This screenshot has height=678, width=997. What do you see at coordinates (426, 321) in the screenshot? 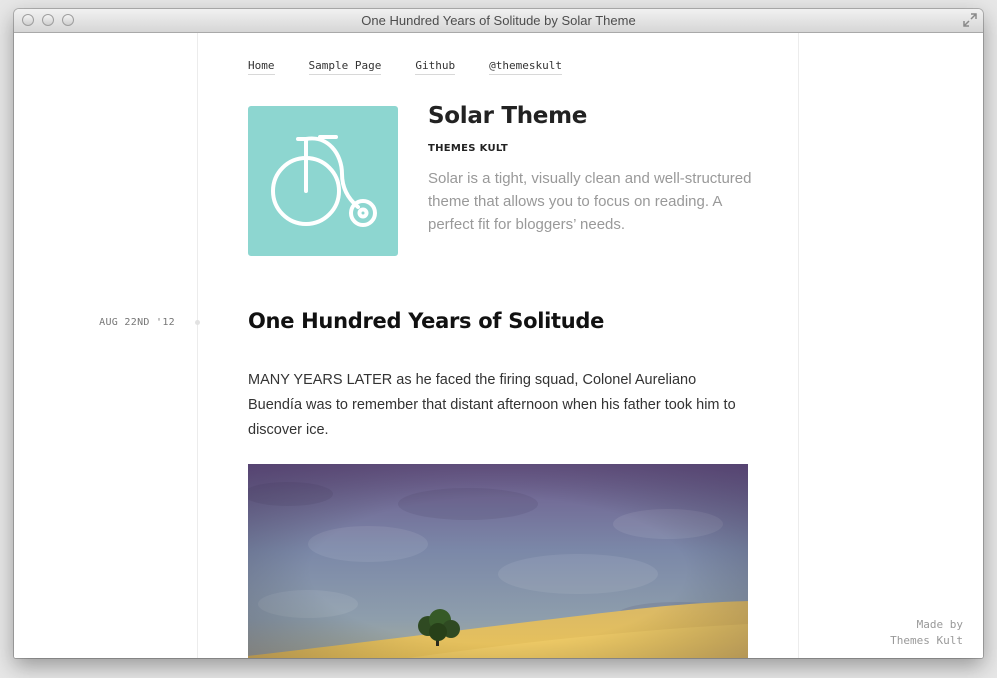
I see `post-title: One Hundred Years of Solitude` at bounding box center [426, 321].